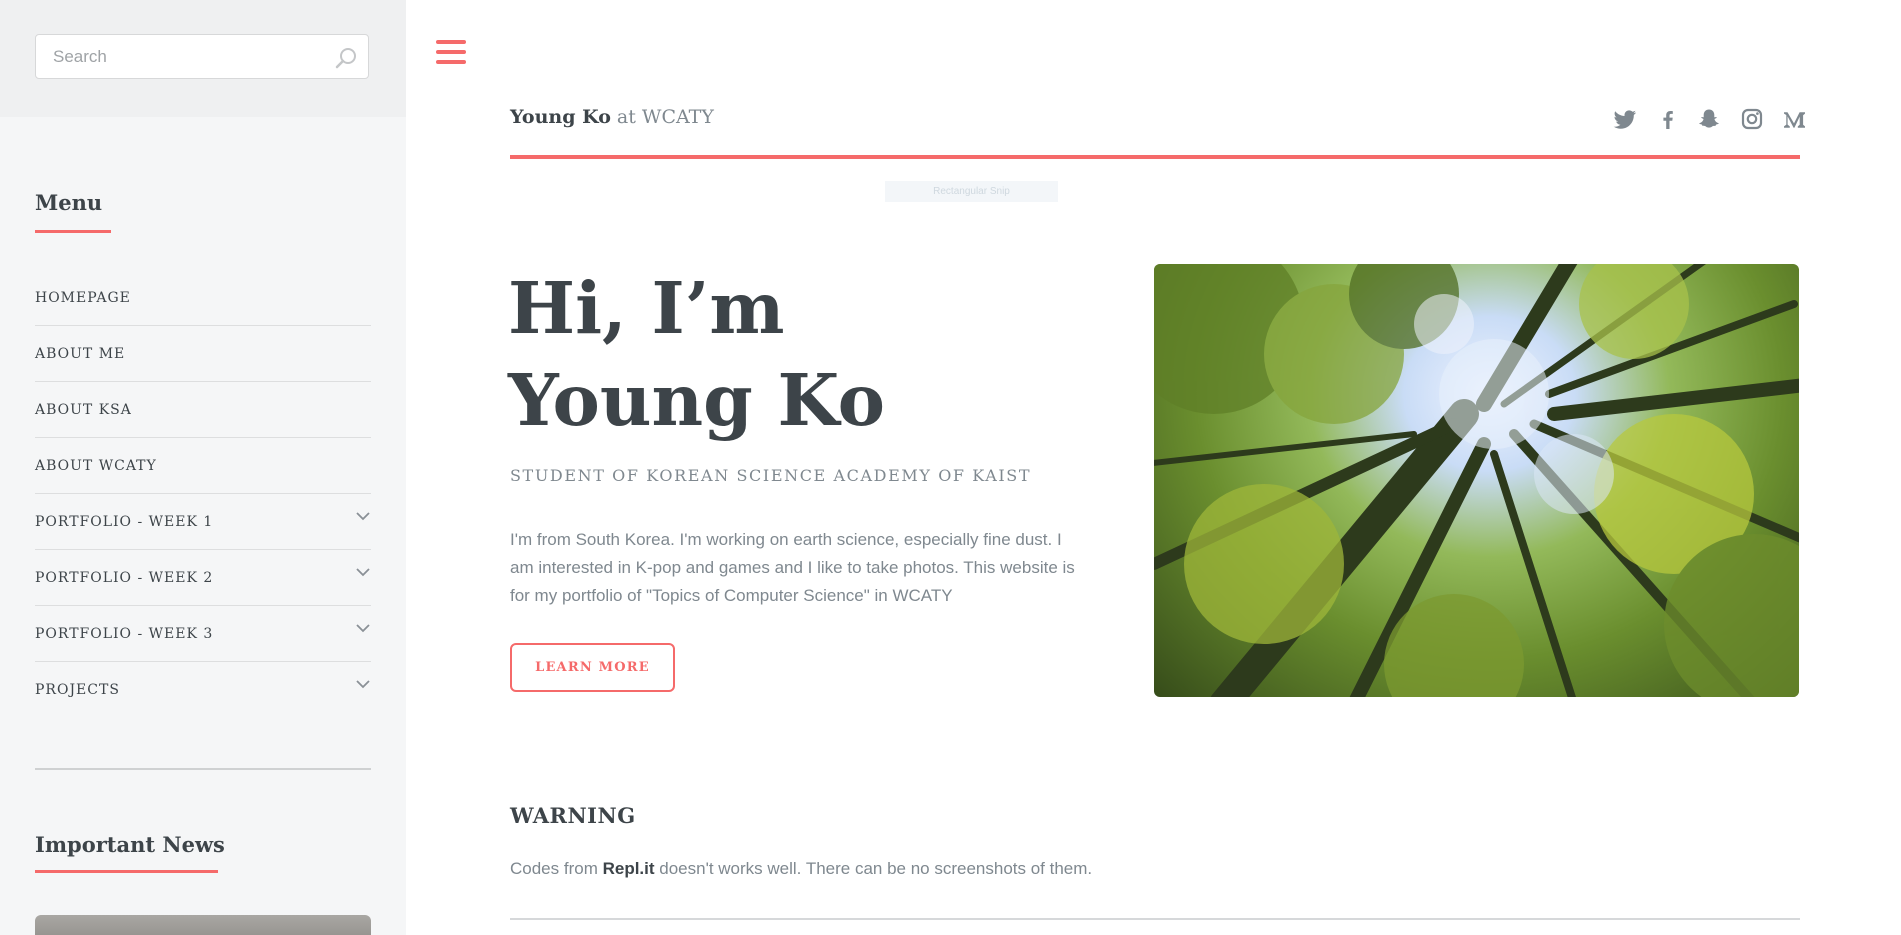 Image resolution: width=1901 pixels, height=935 pixels. I want to click on sidebar-item-label: ABOUT KSA, so click(83, 410).